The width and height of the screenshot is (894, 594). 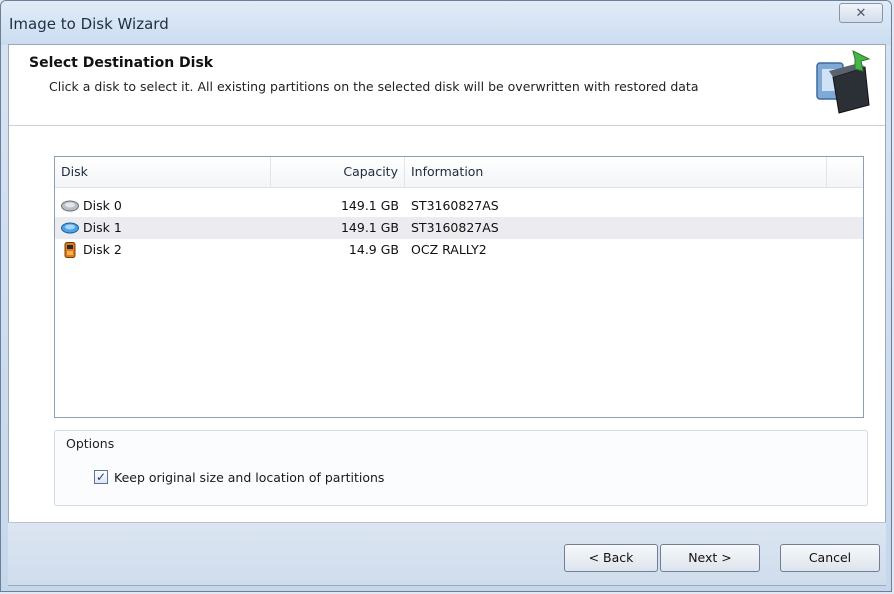 What do you see at coordinates (843, 82) in the screenshot?
I see `disk-wizard-icon` at bounding box center [843, 82].